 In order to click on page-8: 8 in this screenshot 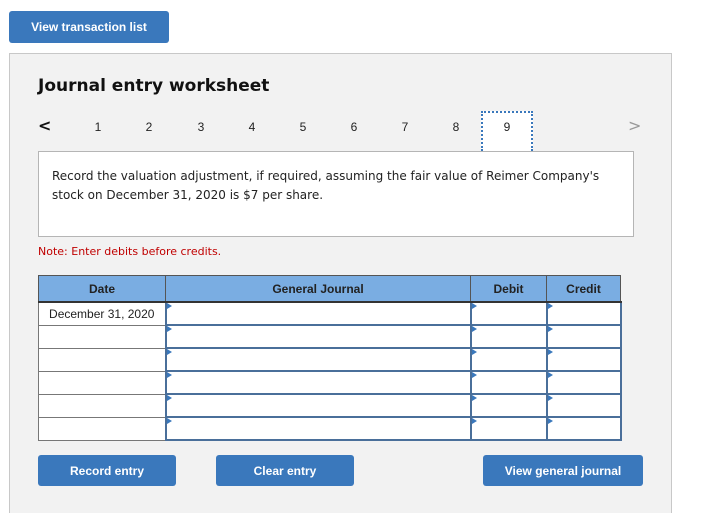, I will do `click(456, 127)`.